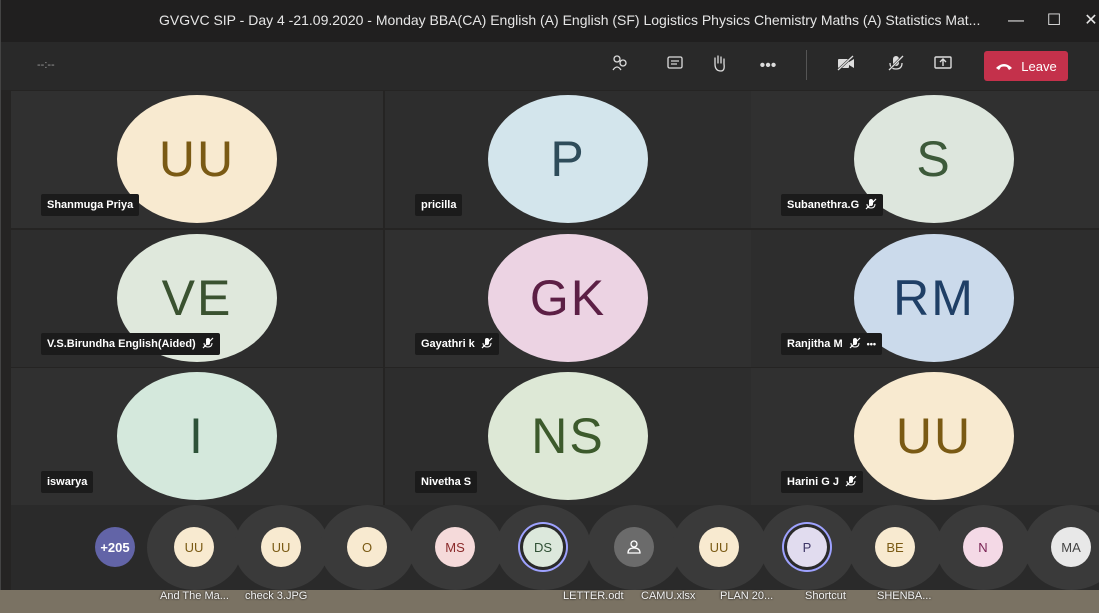 This screenshot has height=613, width=1099. What do you see at coordinates (1071, 547) in the screenshot?
I see `participant-chip: MA` at bounding box center [1071, 547].